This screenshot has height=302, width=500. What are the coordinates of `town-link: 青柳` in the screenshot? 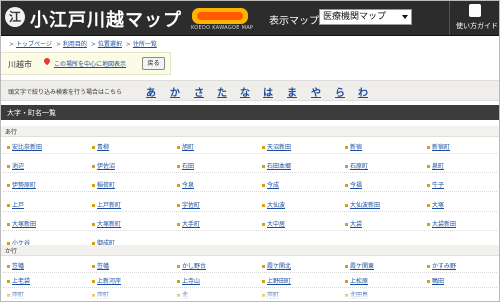 It's located at (100, 146).